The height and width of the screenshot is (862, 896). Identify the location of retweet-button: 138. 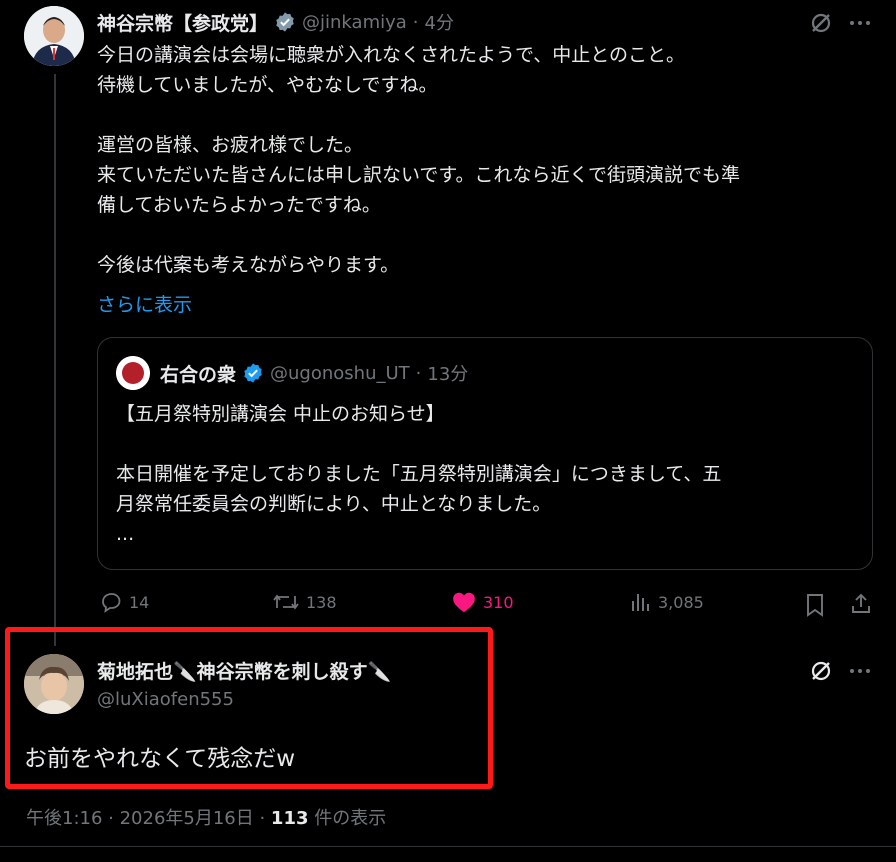
(304, 602).